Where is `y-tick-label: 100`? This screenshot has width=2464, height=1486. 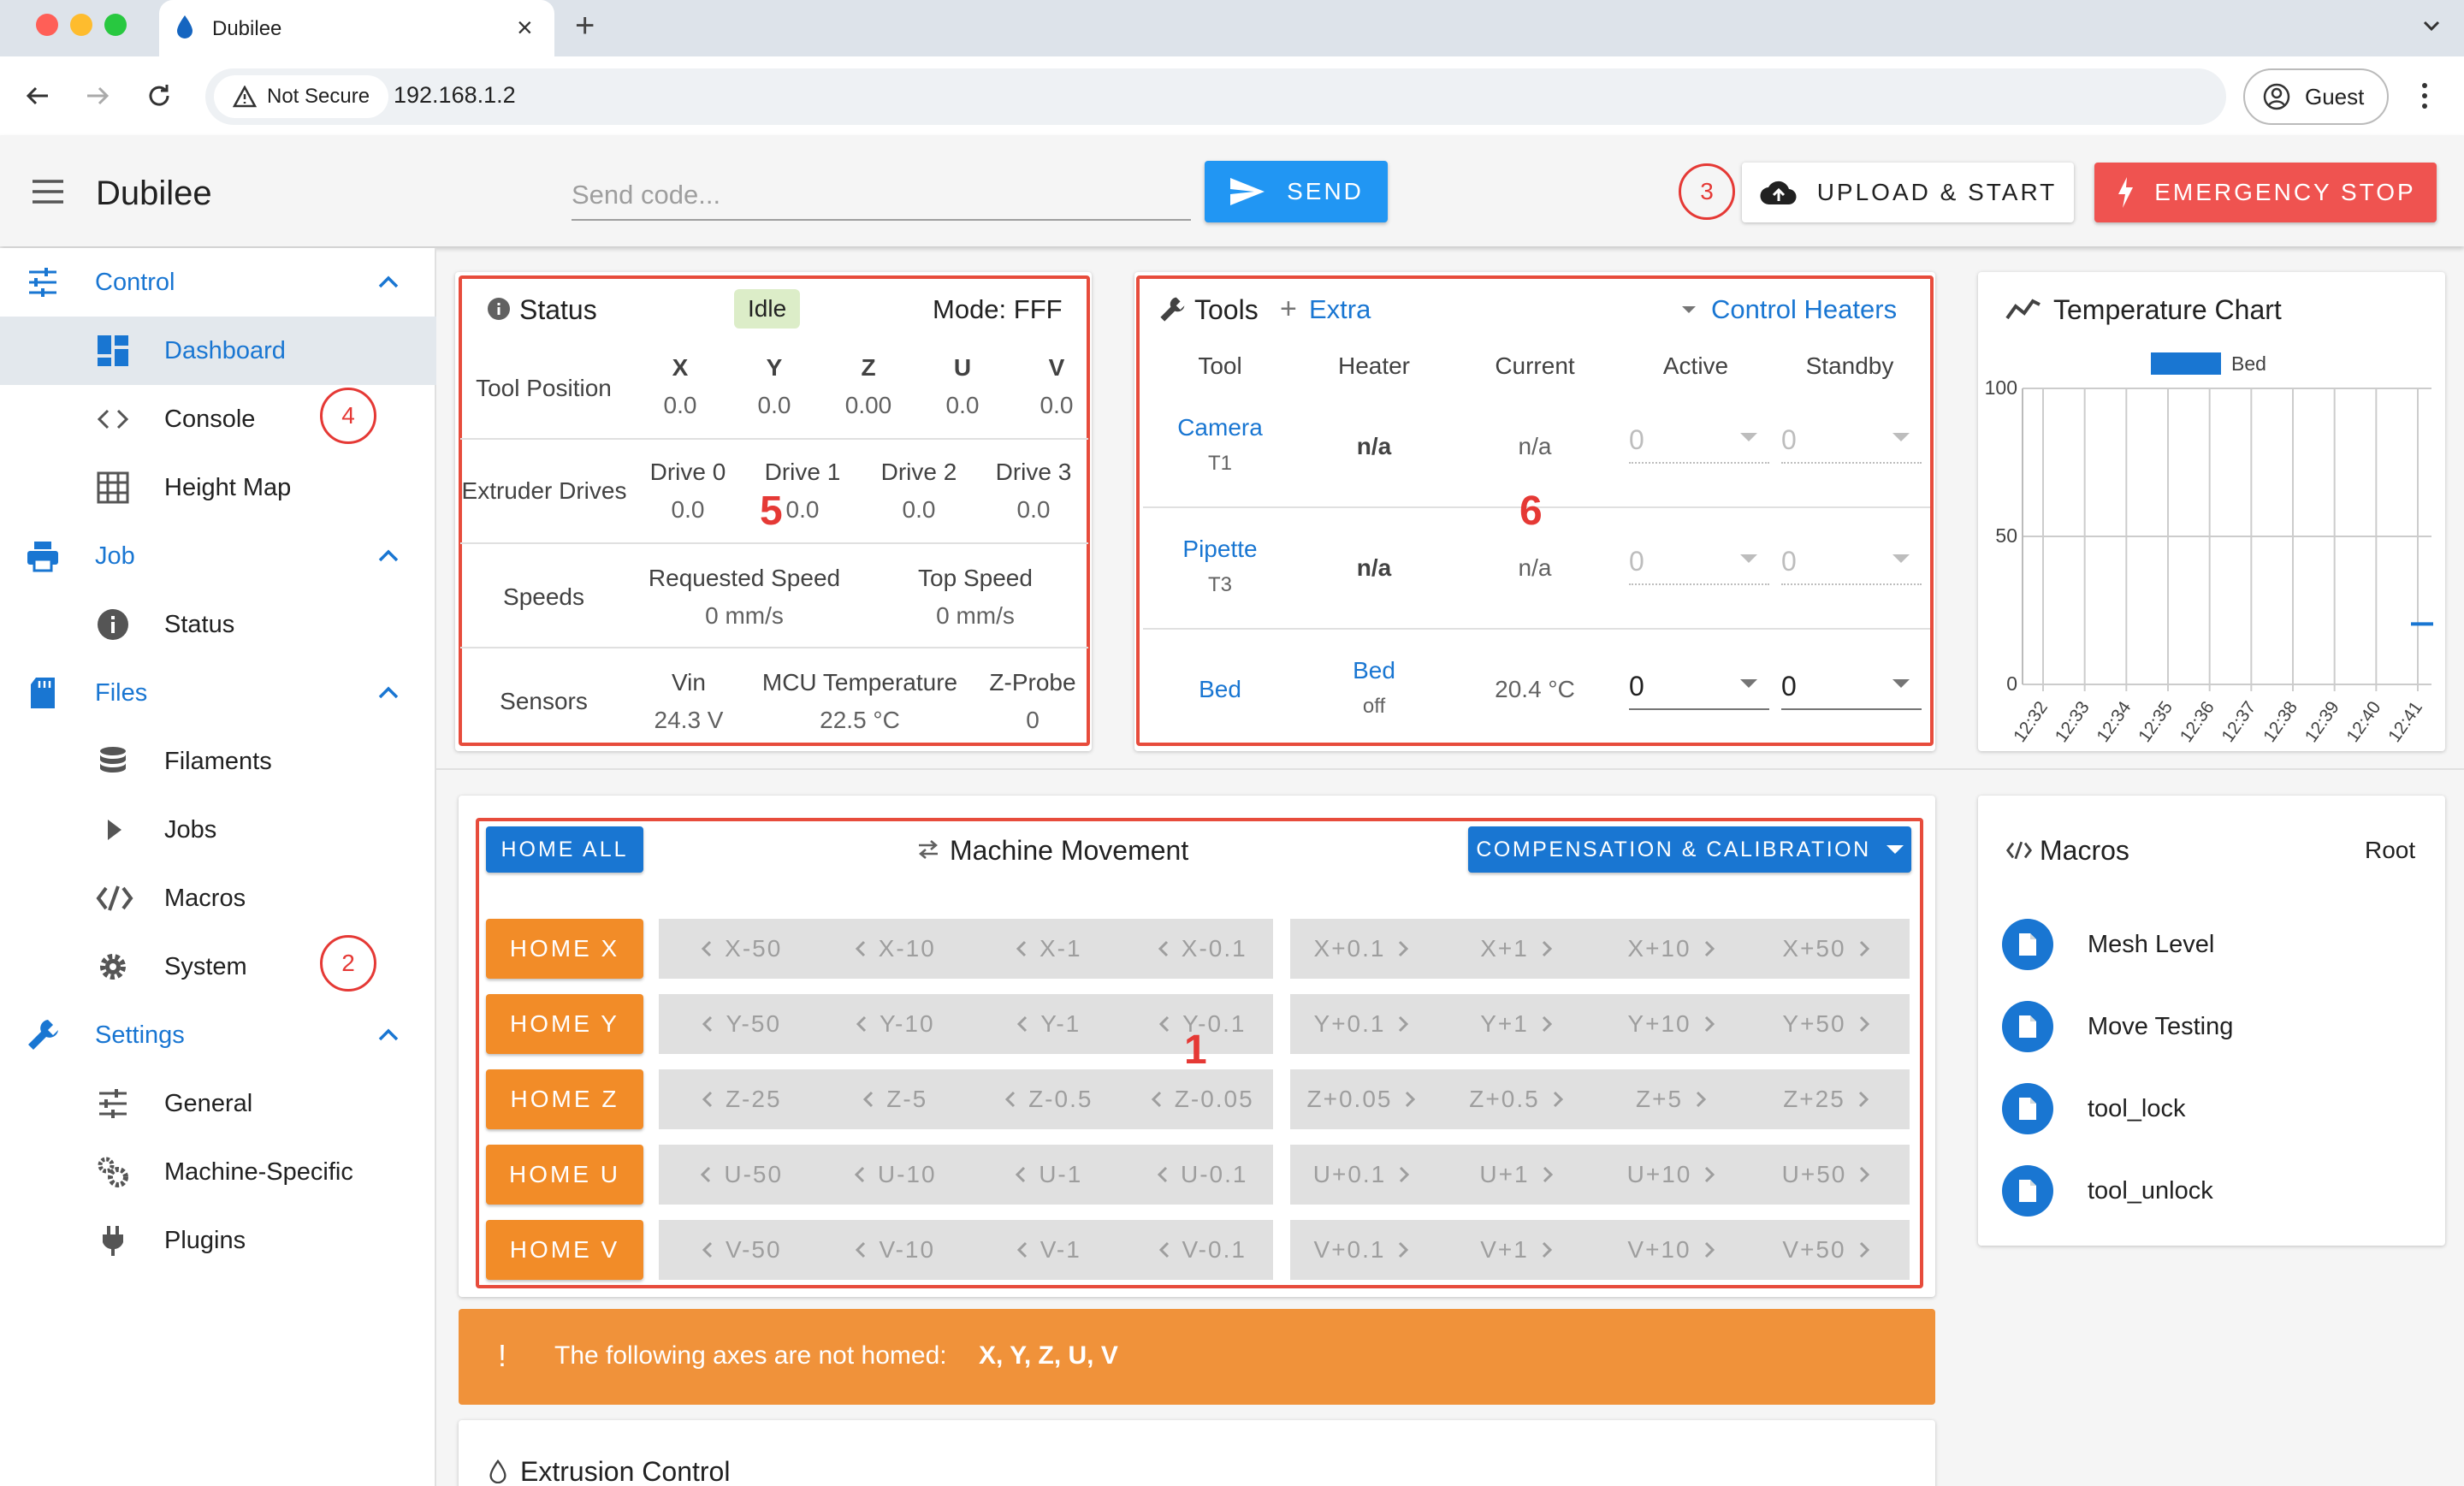 y-tick-label: 100 is located at coordinates (2001, 387).